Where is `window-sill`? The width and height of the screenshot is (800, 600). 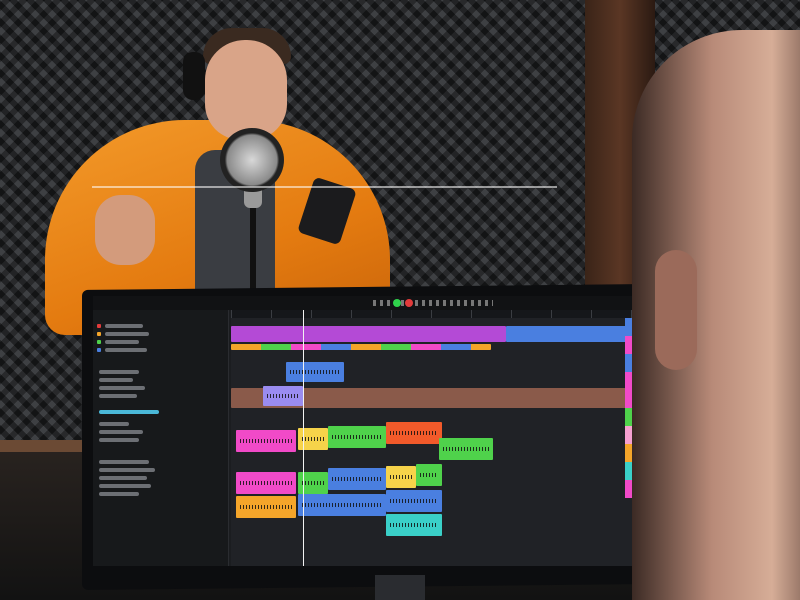 window-sill is located at coordinates (45, 446).